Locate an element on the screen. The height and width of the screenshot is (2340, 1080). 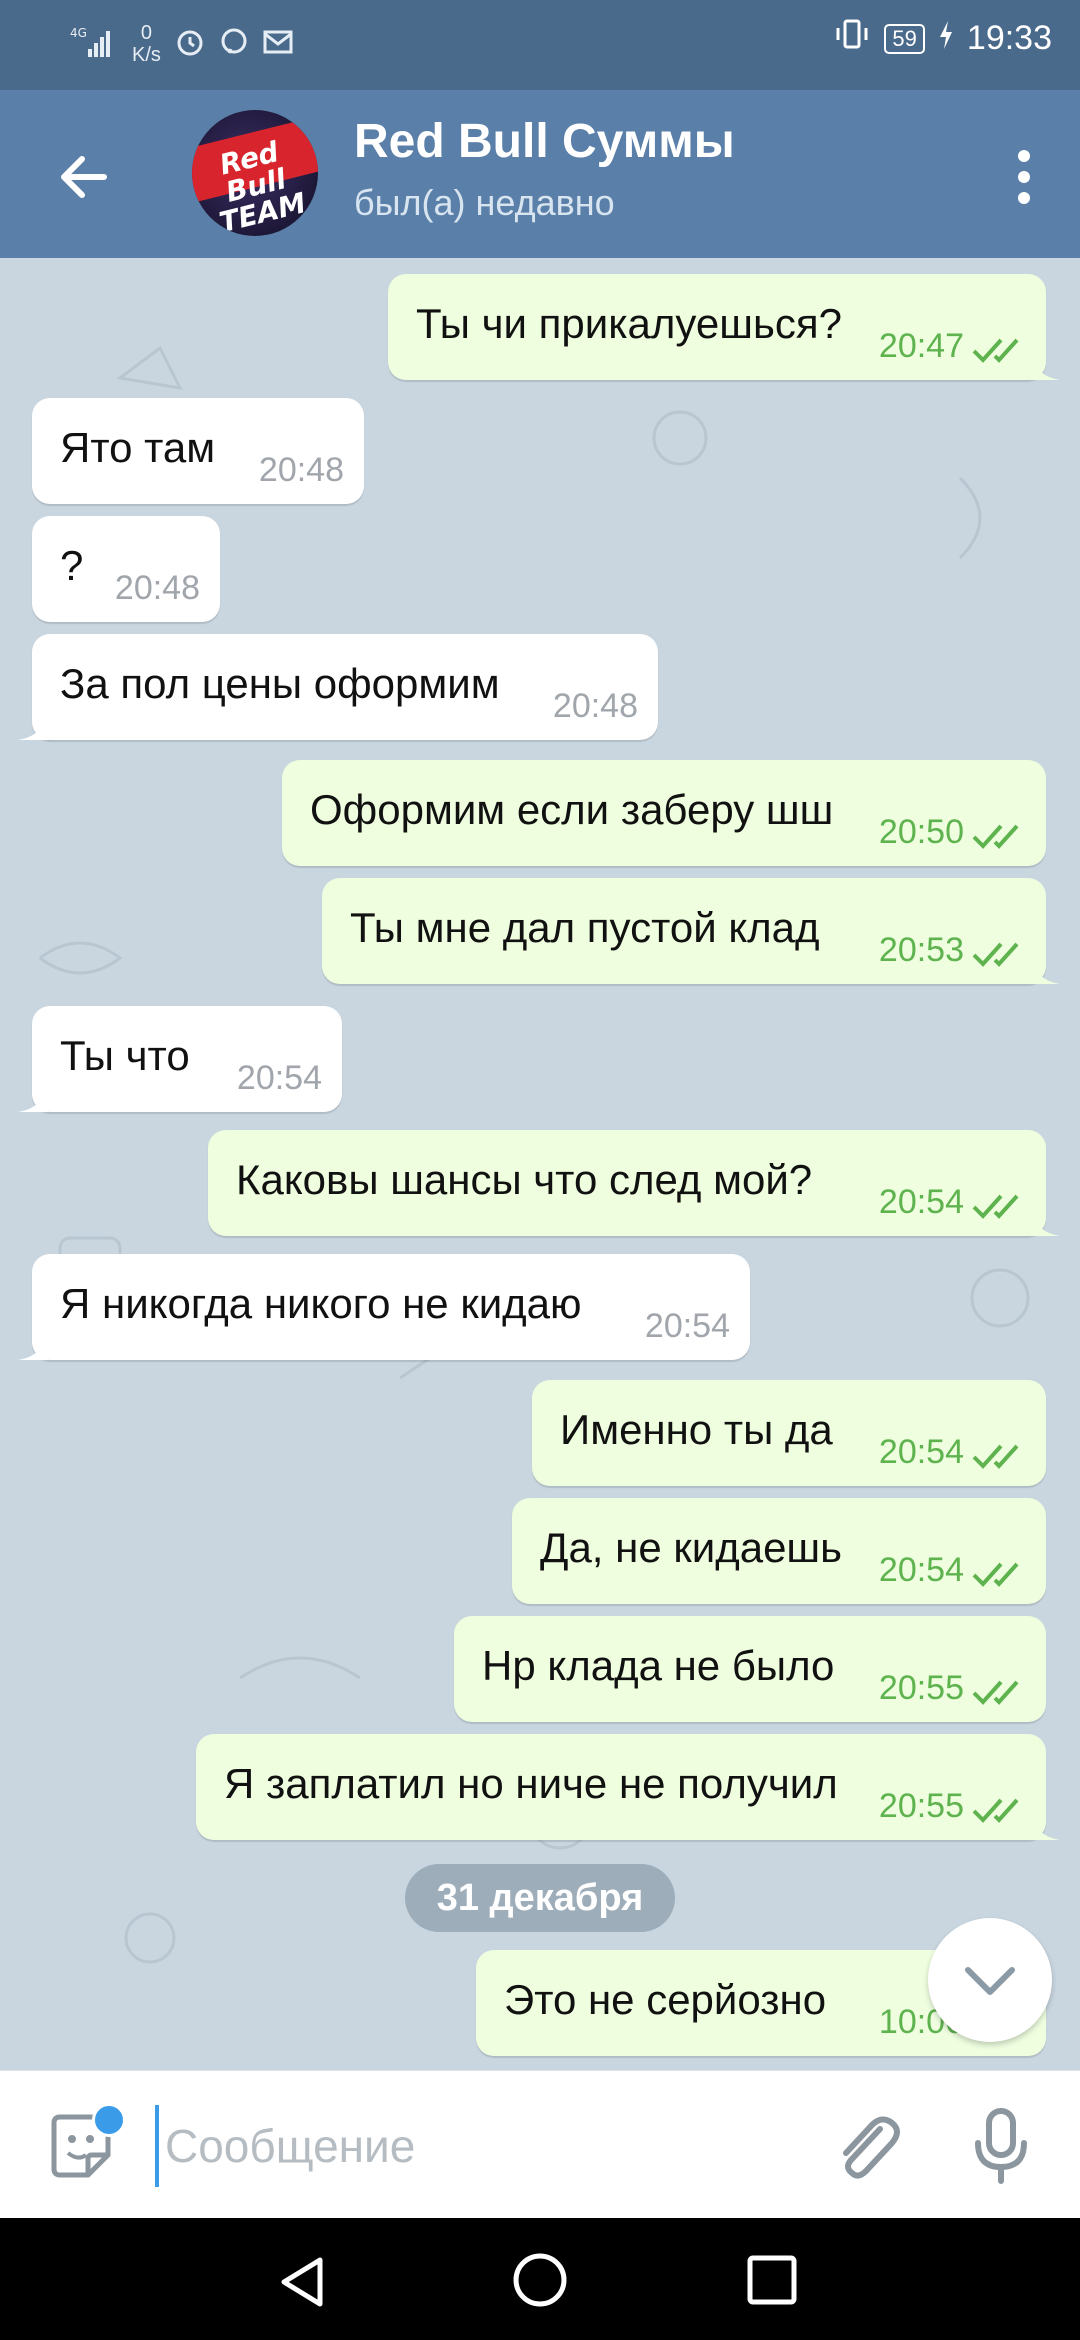
nav-back-button is located at coordinates (304, 2282).